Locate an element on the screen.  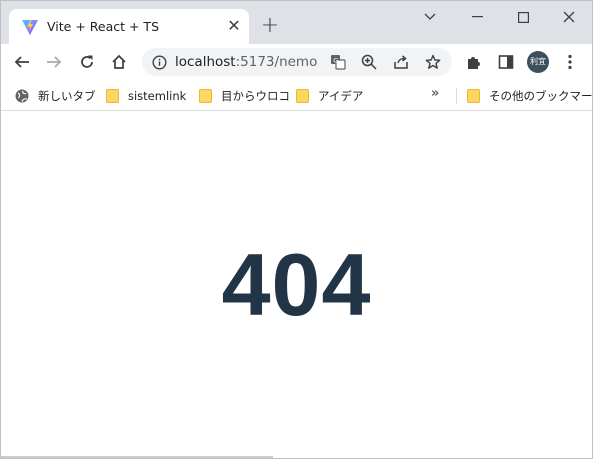
vite-logo-icon is located at coordinates (30, 27).